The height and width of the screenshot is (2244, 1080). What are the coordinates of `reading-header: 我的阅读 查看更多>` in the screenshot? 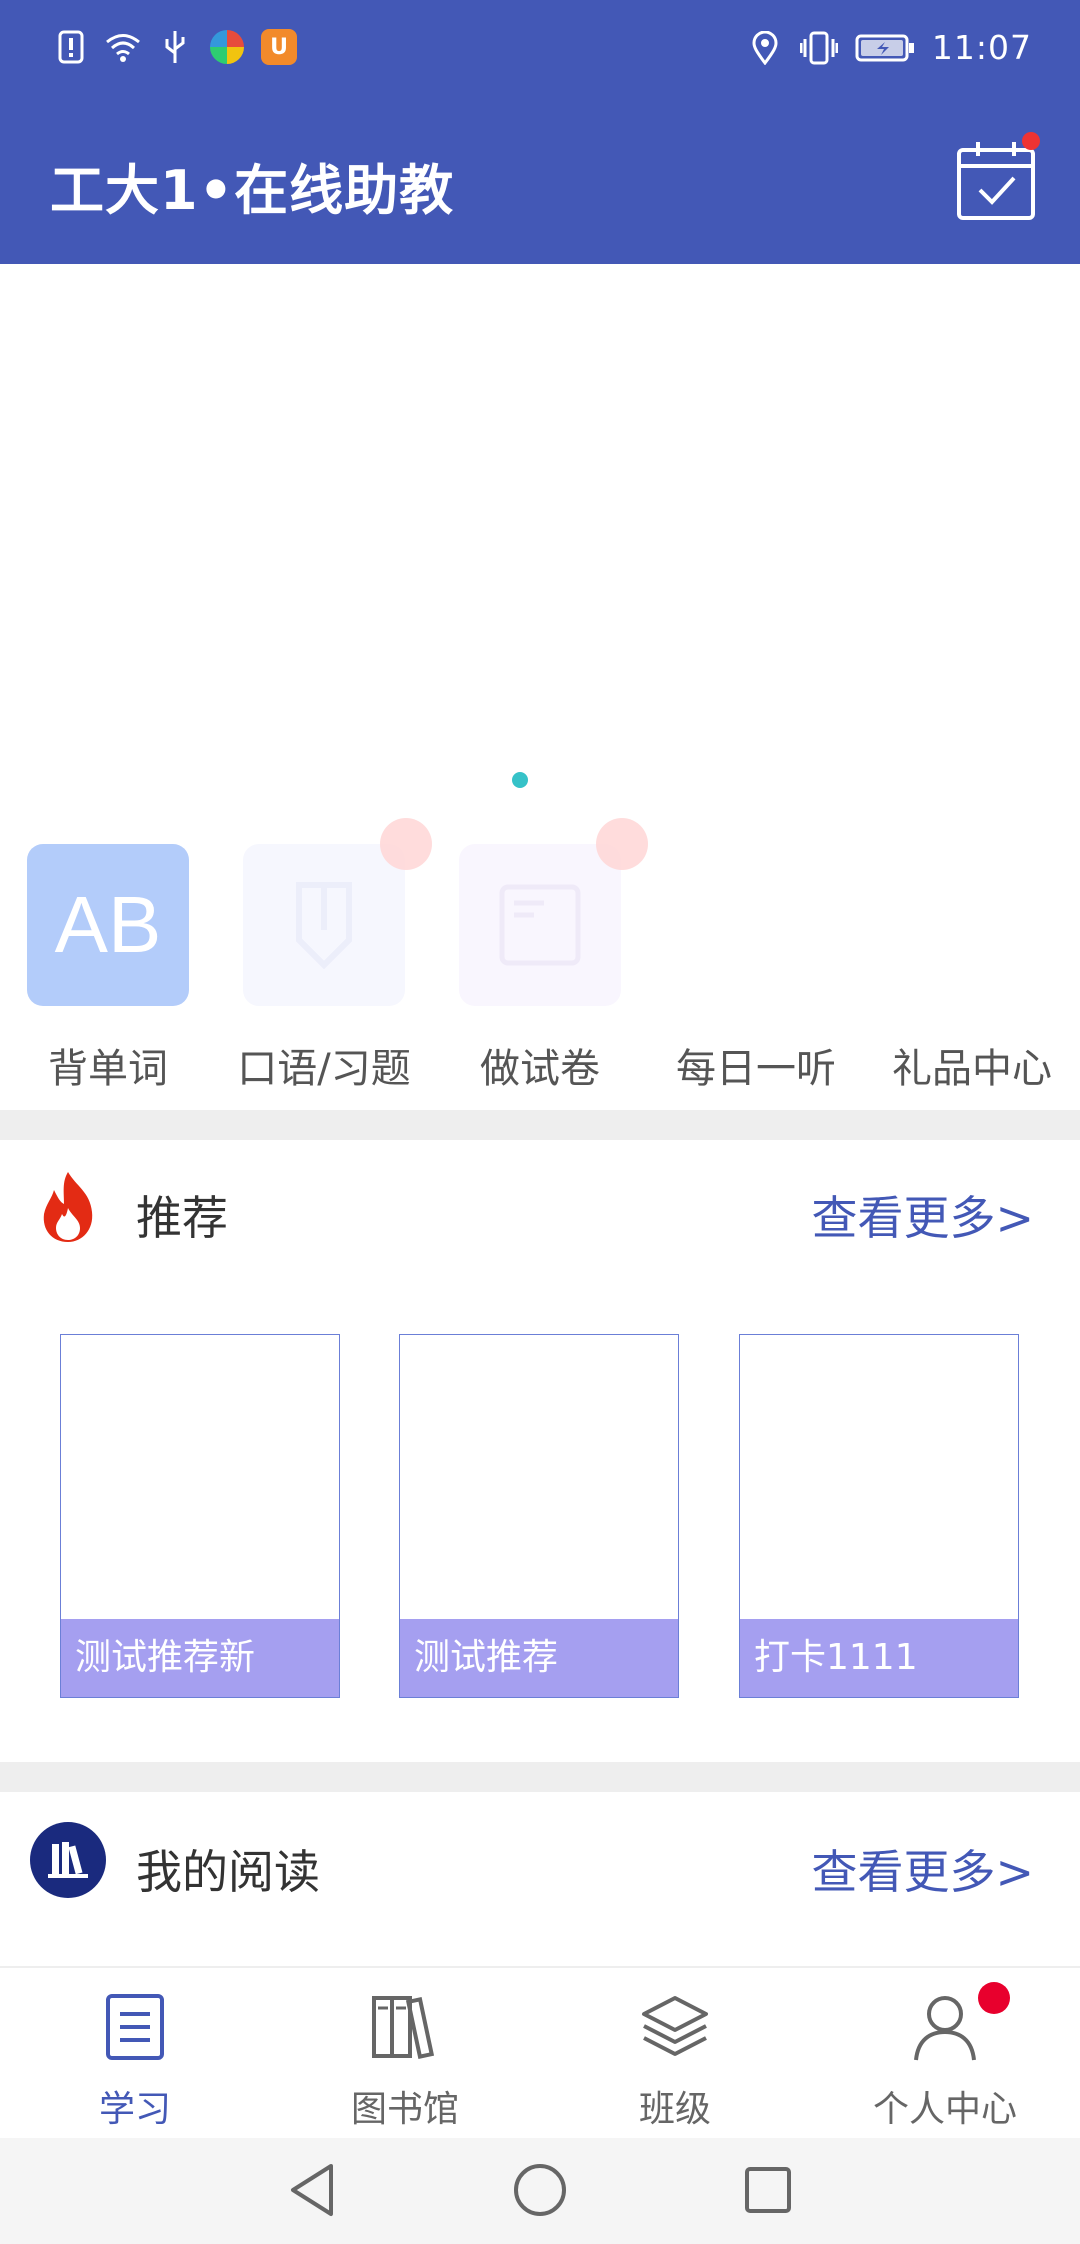 It's located at (540, 1862).